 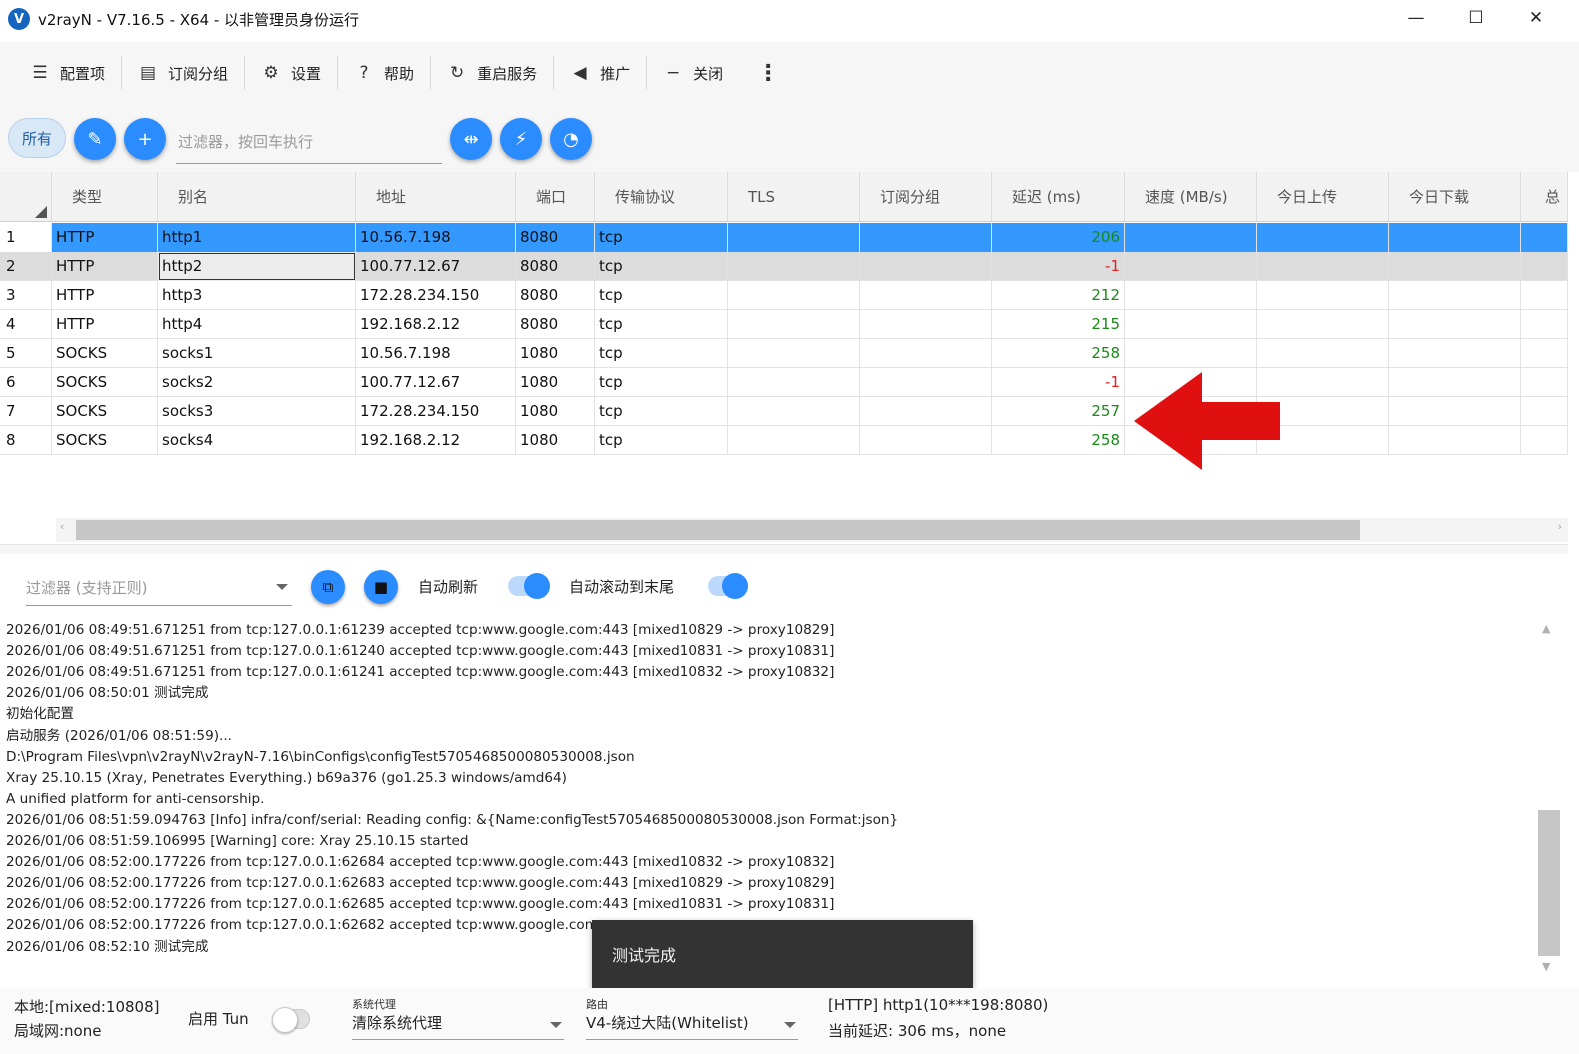 What do you see at coordinates (1058, 295) in the screenshot?
I see `cell-delay: 212` at bounding box center [1058, 295].